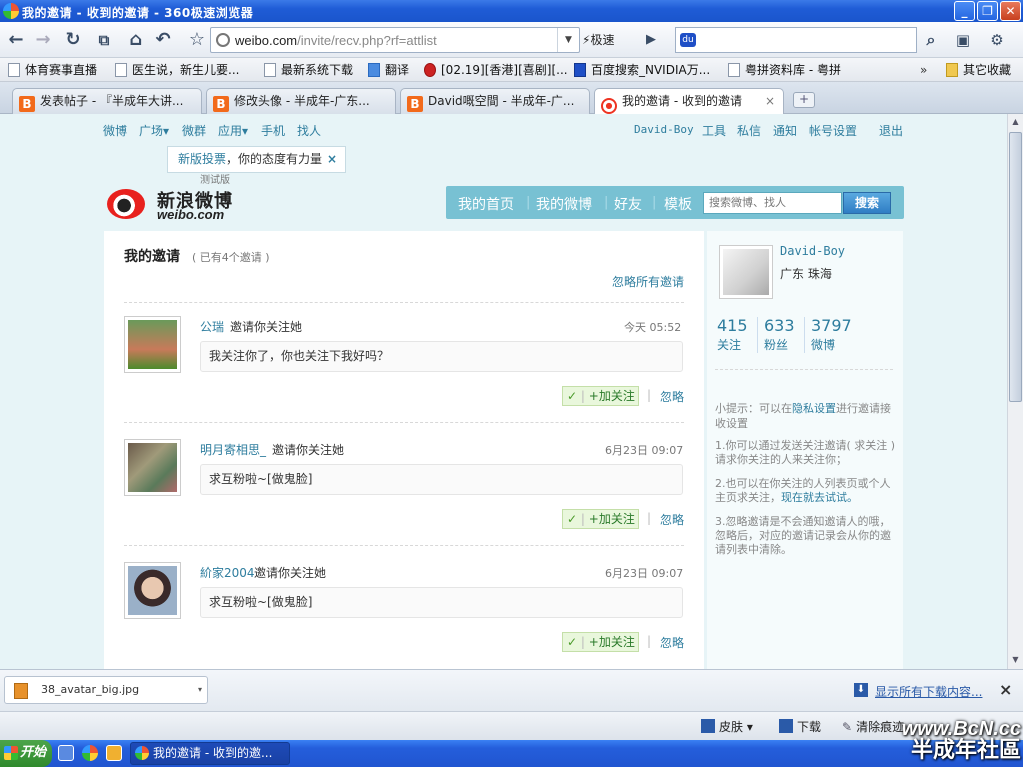 The height and width of the screenshot is (767, 1023). I want to click on undo-icon: ↶, so click(163, 40).